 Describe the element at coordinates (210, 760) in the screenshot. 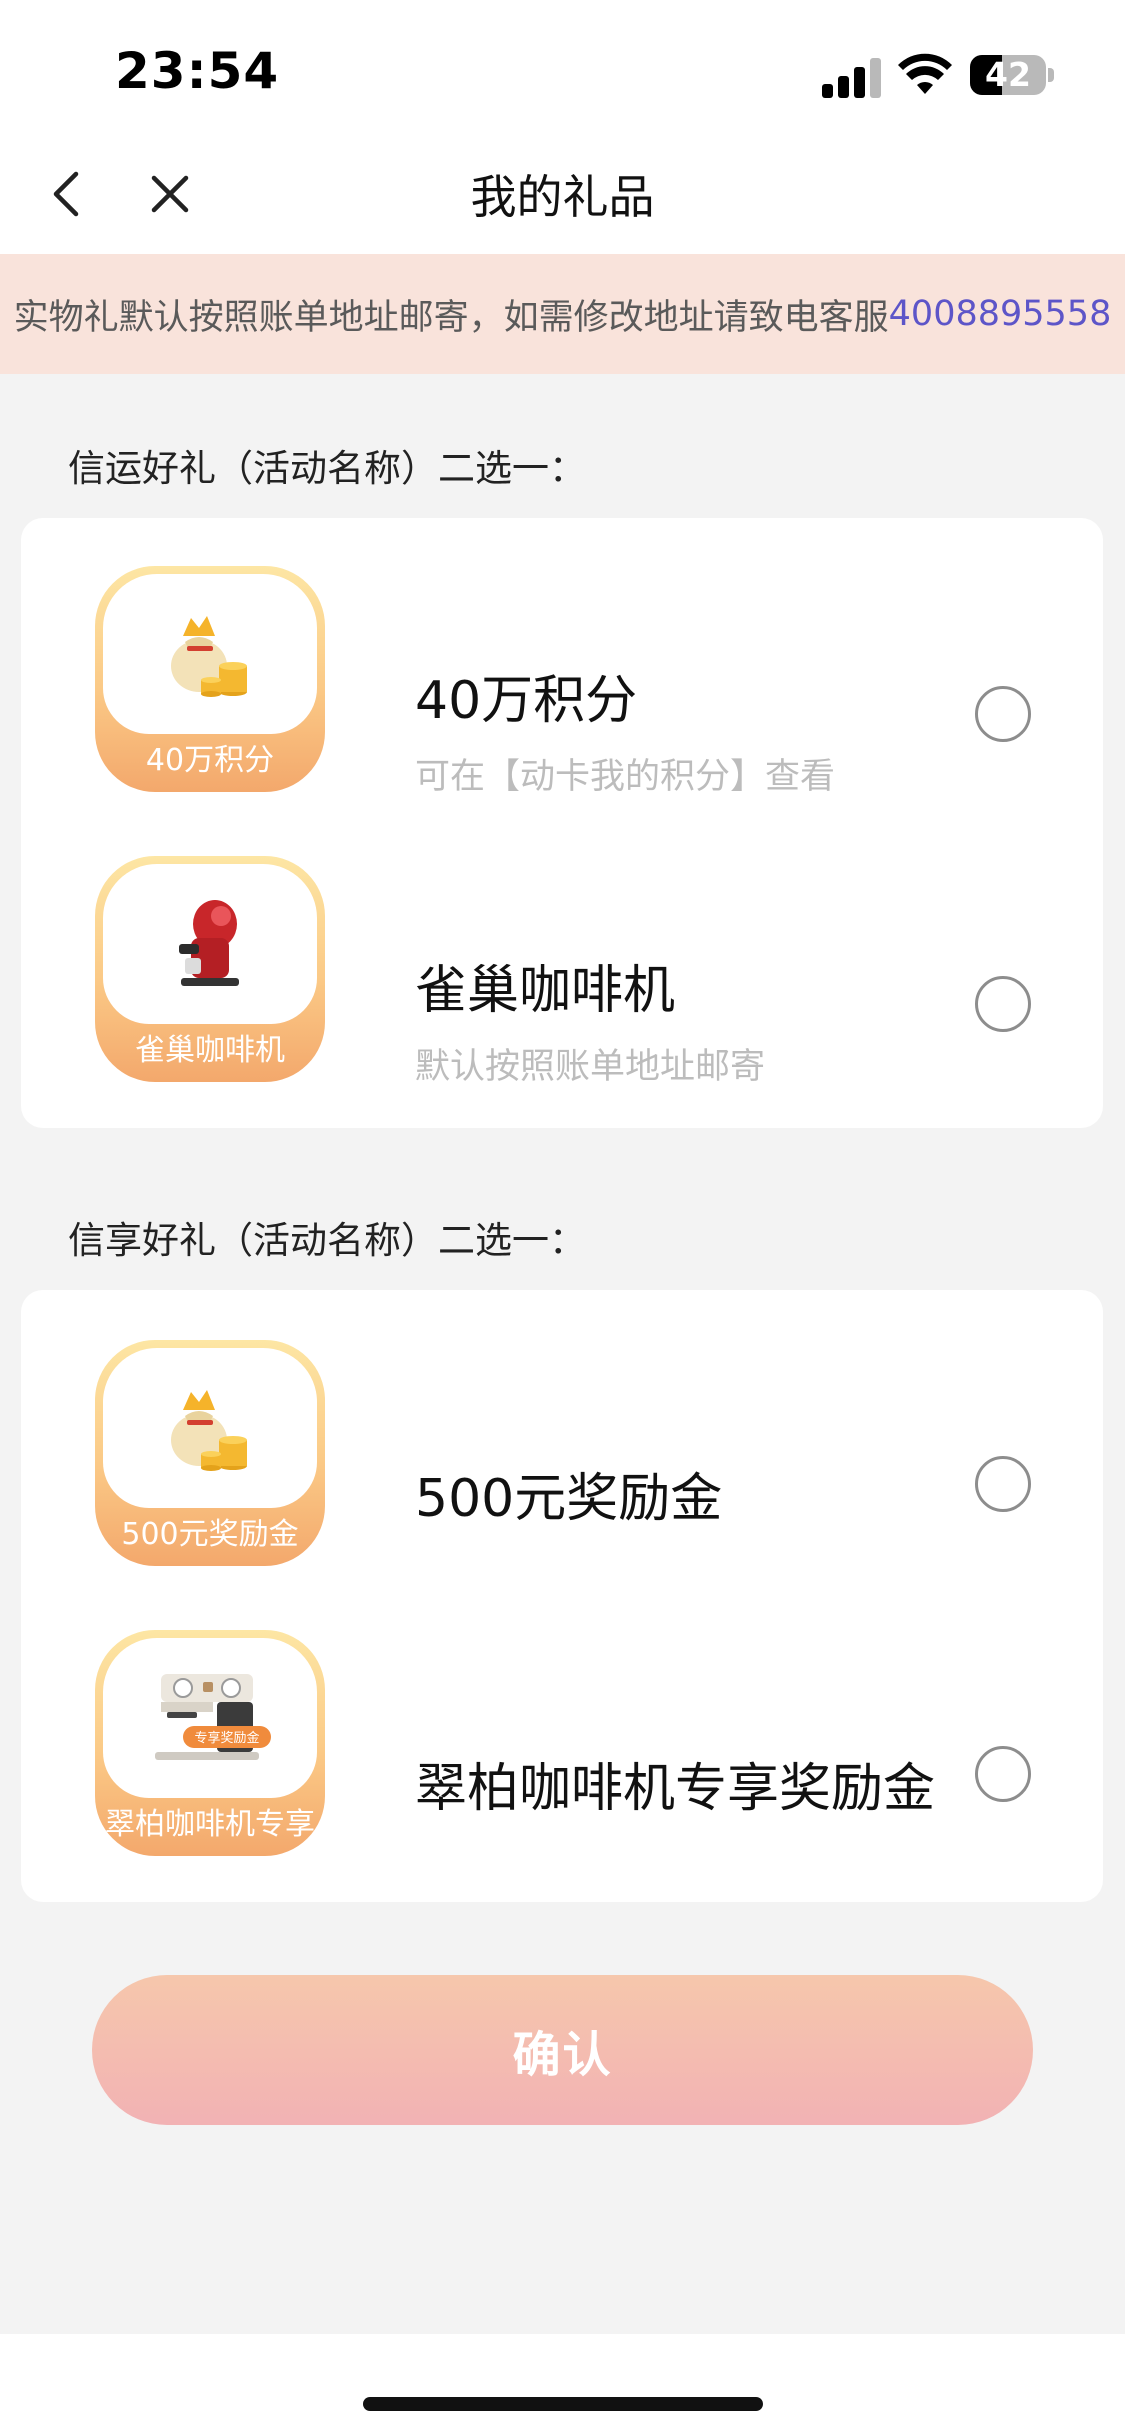

I see `gift-thumbnail-label: 40万积分` at that location.